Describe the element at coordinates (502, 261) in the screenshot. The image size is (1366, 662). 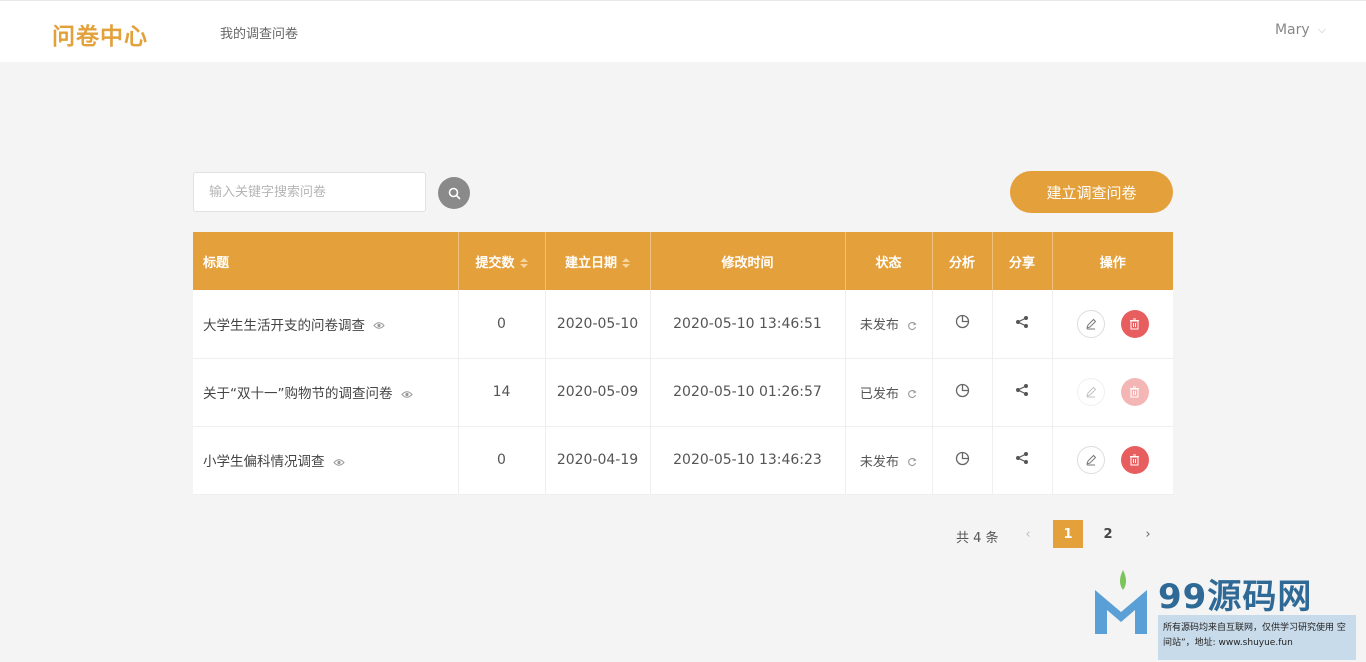
I see `column-submissions: 提交数` at that location.